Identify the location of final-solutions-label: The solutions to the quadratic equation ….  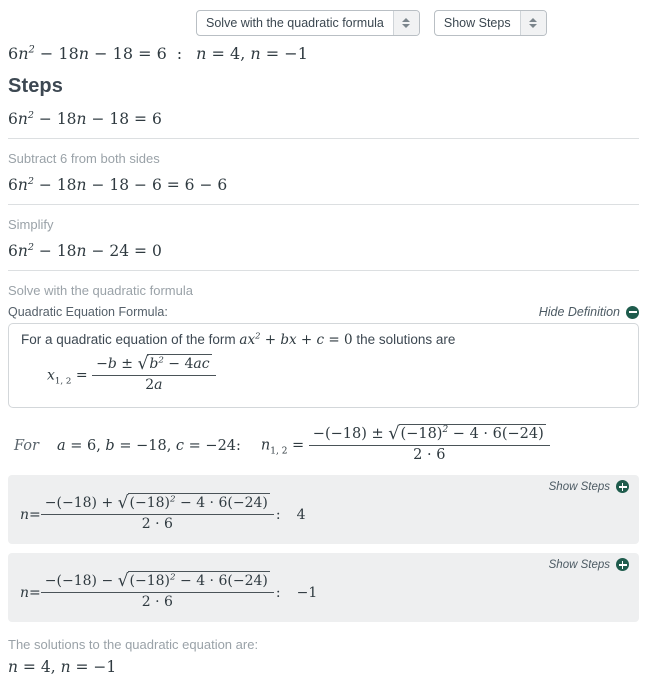
(133, 645).